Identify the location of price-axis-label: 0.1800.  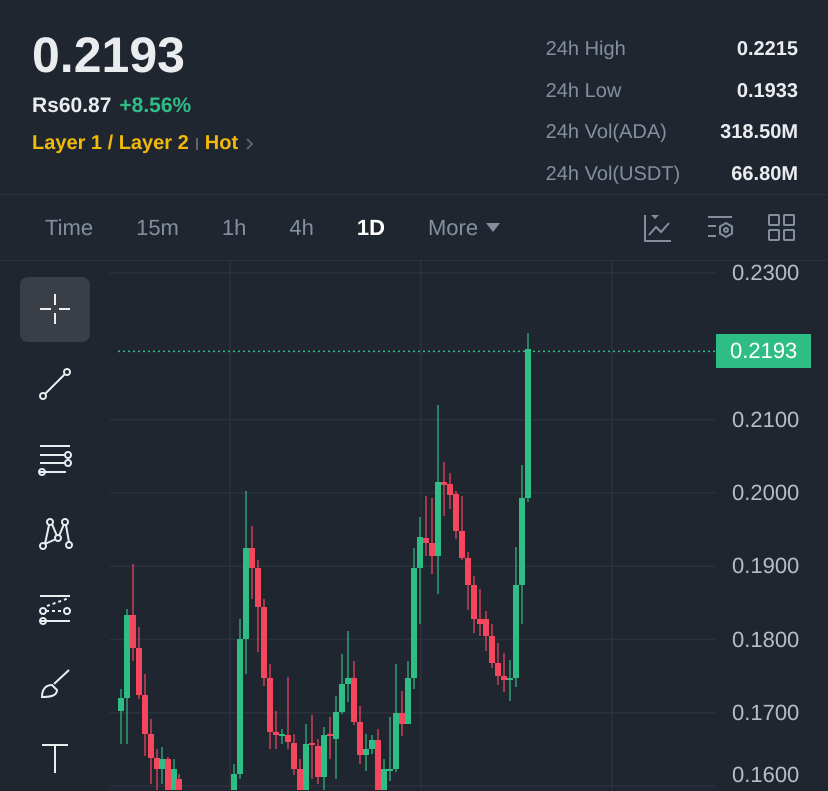
(766, 639).